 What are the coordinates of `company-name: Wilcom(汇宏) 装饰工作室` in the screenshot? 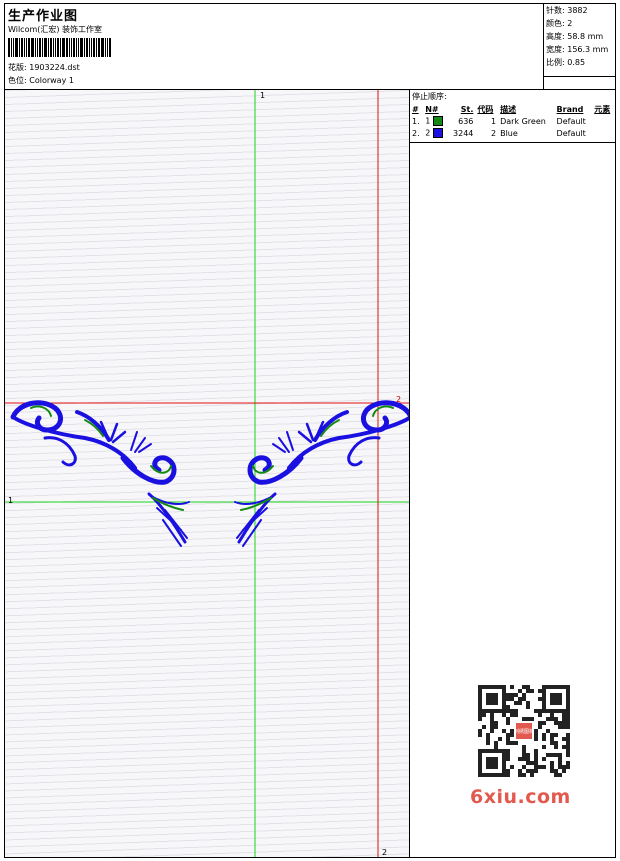 It's located at (55, 29).